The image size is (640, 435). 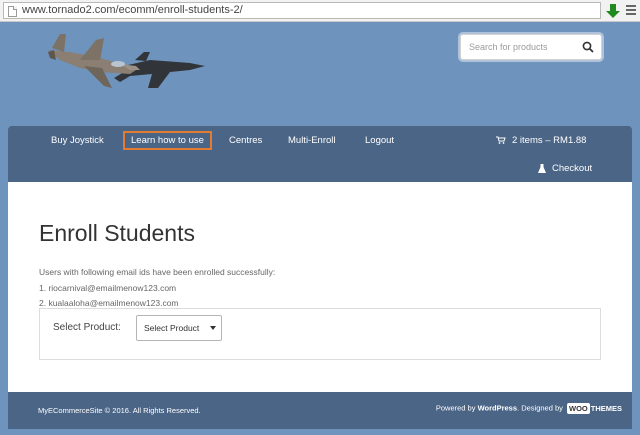 What do you see at coordinates (87, 327) in the screenshot?
I see `product-label: Select Product:` at bounding box center [87, 327].